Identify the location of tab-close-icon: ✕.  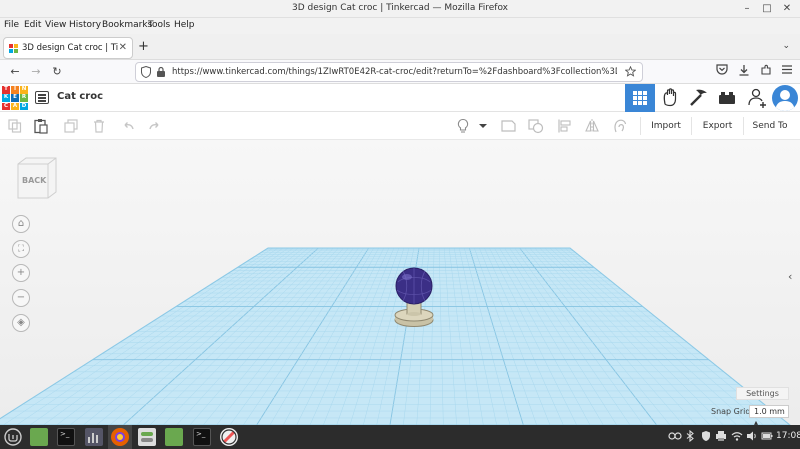
(123, 47).